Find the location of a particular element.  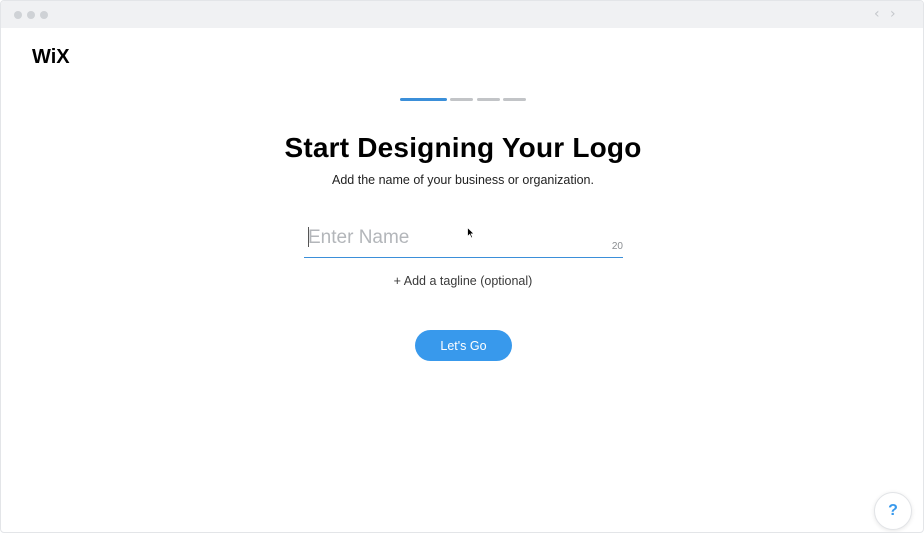

window-maximize-dot is located at coordinates (44, 15).